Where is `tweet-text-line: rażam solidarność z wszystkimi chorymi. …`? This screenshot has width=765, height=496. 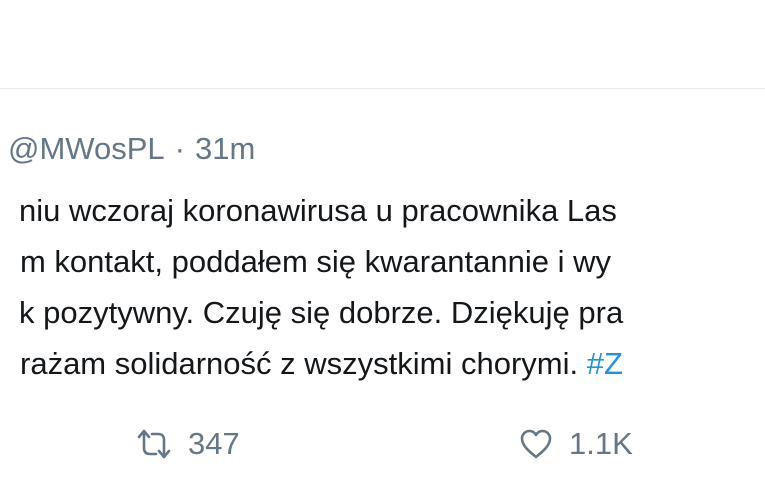 tweet-text-line: rażam solidarność z wszystkimi chorymi. … is located at coordinates (382, 363).